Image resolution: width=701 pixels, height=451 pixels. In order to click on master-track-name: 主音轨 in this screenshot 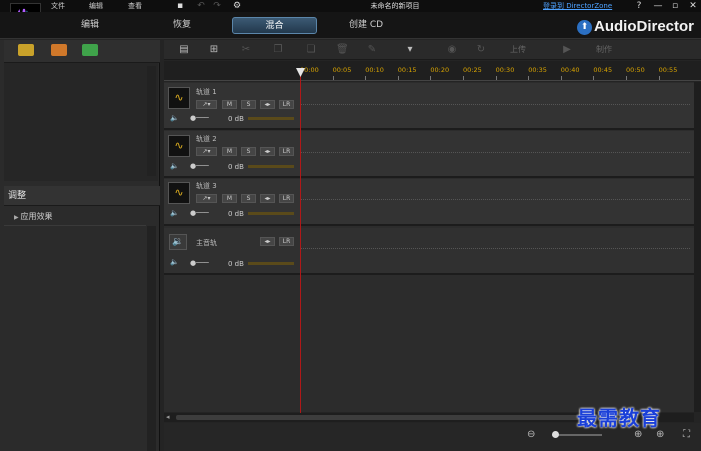, I will do `click(206, 243)`.